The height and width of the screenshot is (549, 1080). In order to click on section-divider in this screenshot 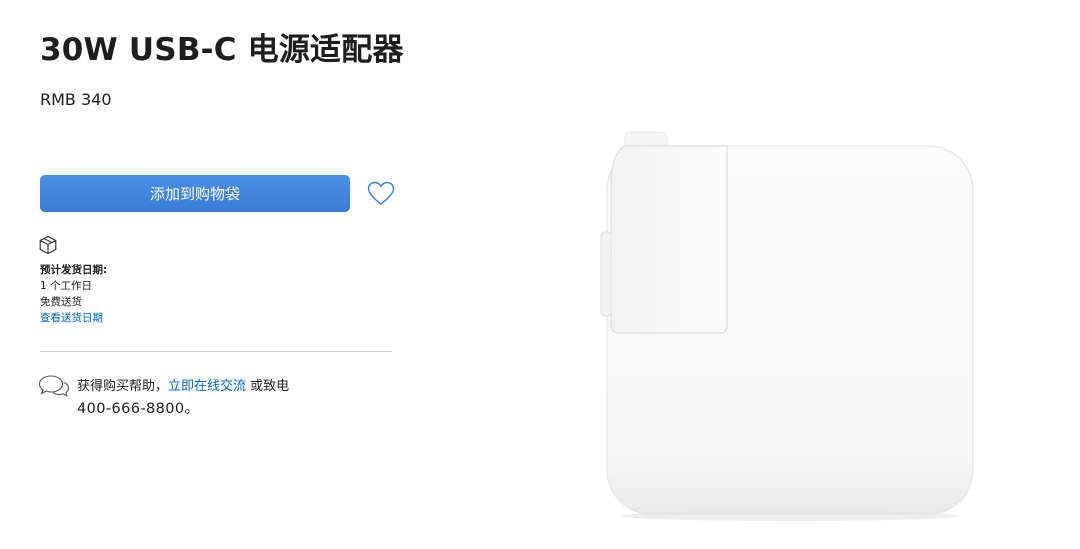, I will do `click(216, 351)`.